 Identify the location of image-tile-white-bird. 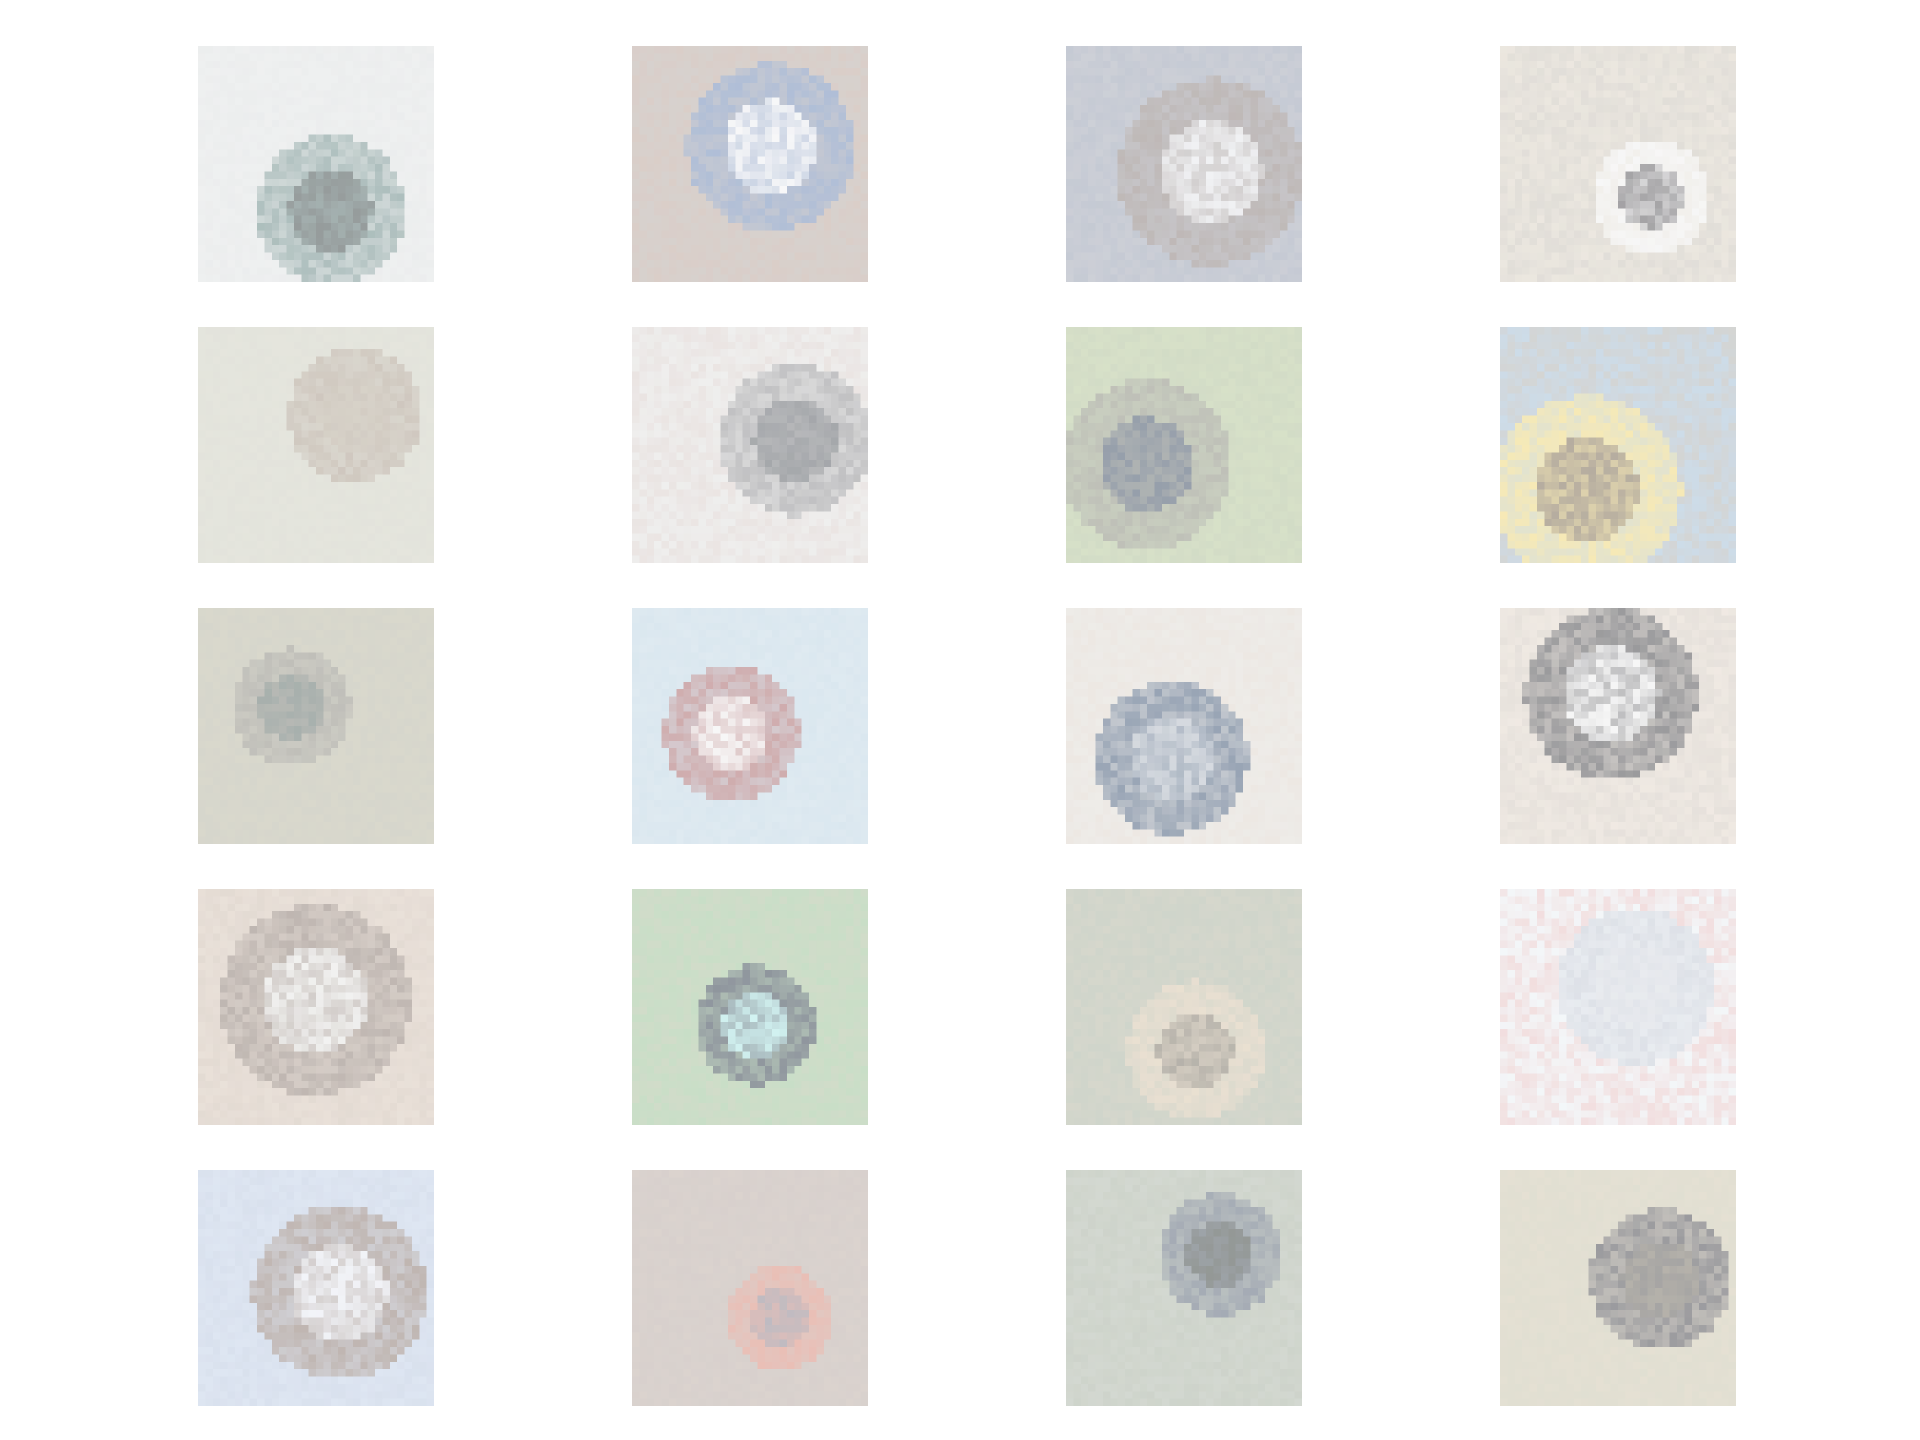
(1618, 1007).